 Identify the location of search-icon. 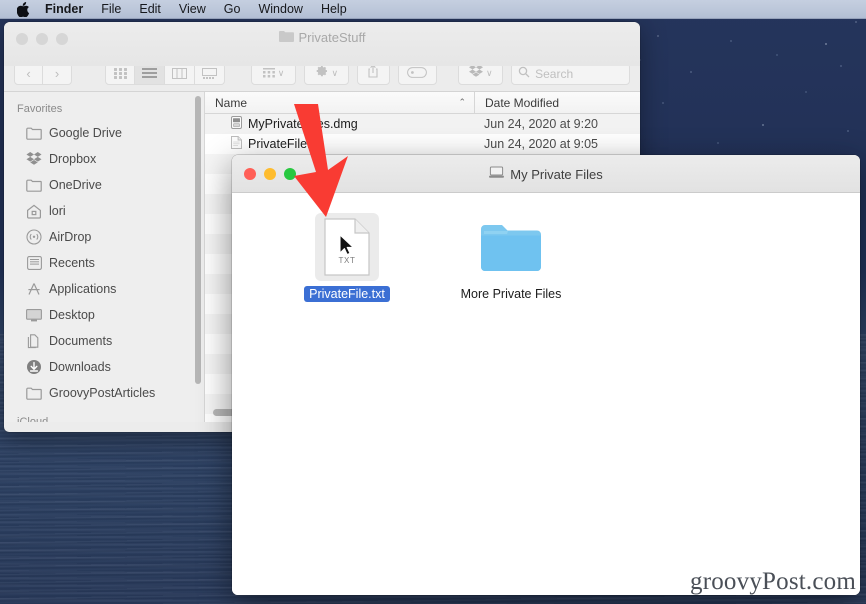
(524, 73).